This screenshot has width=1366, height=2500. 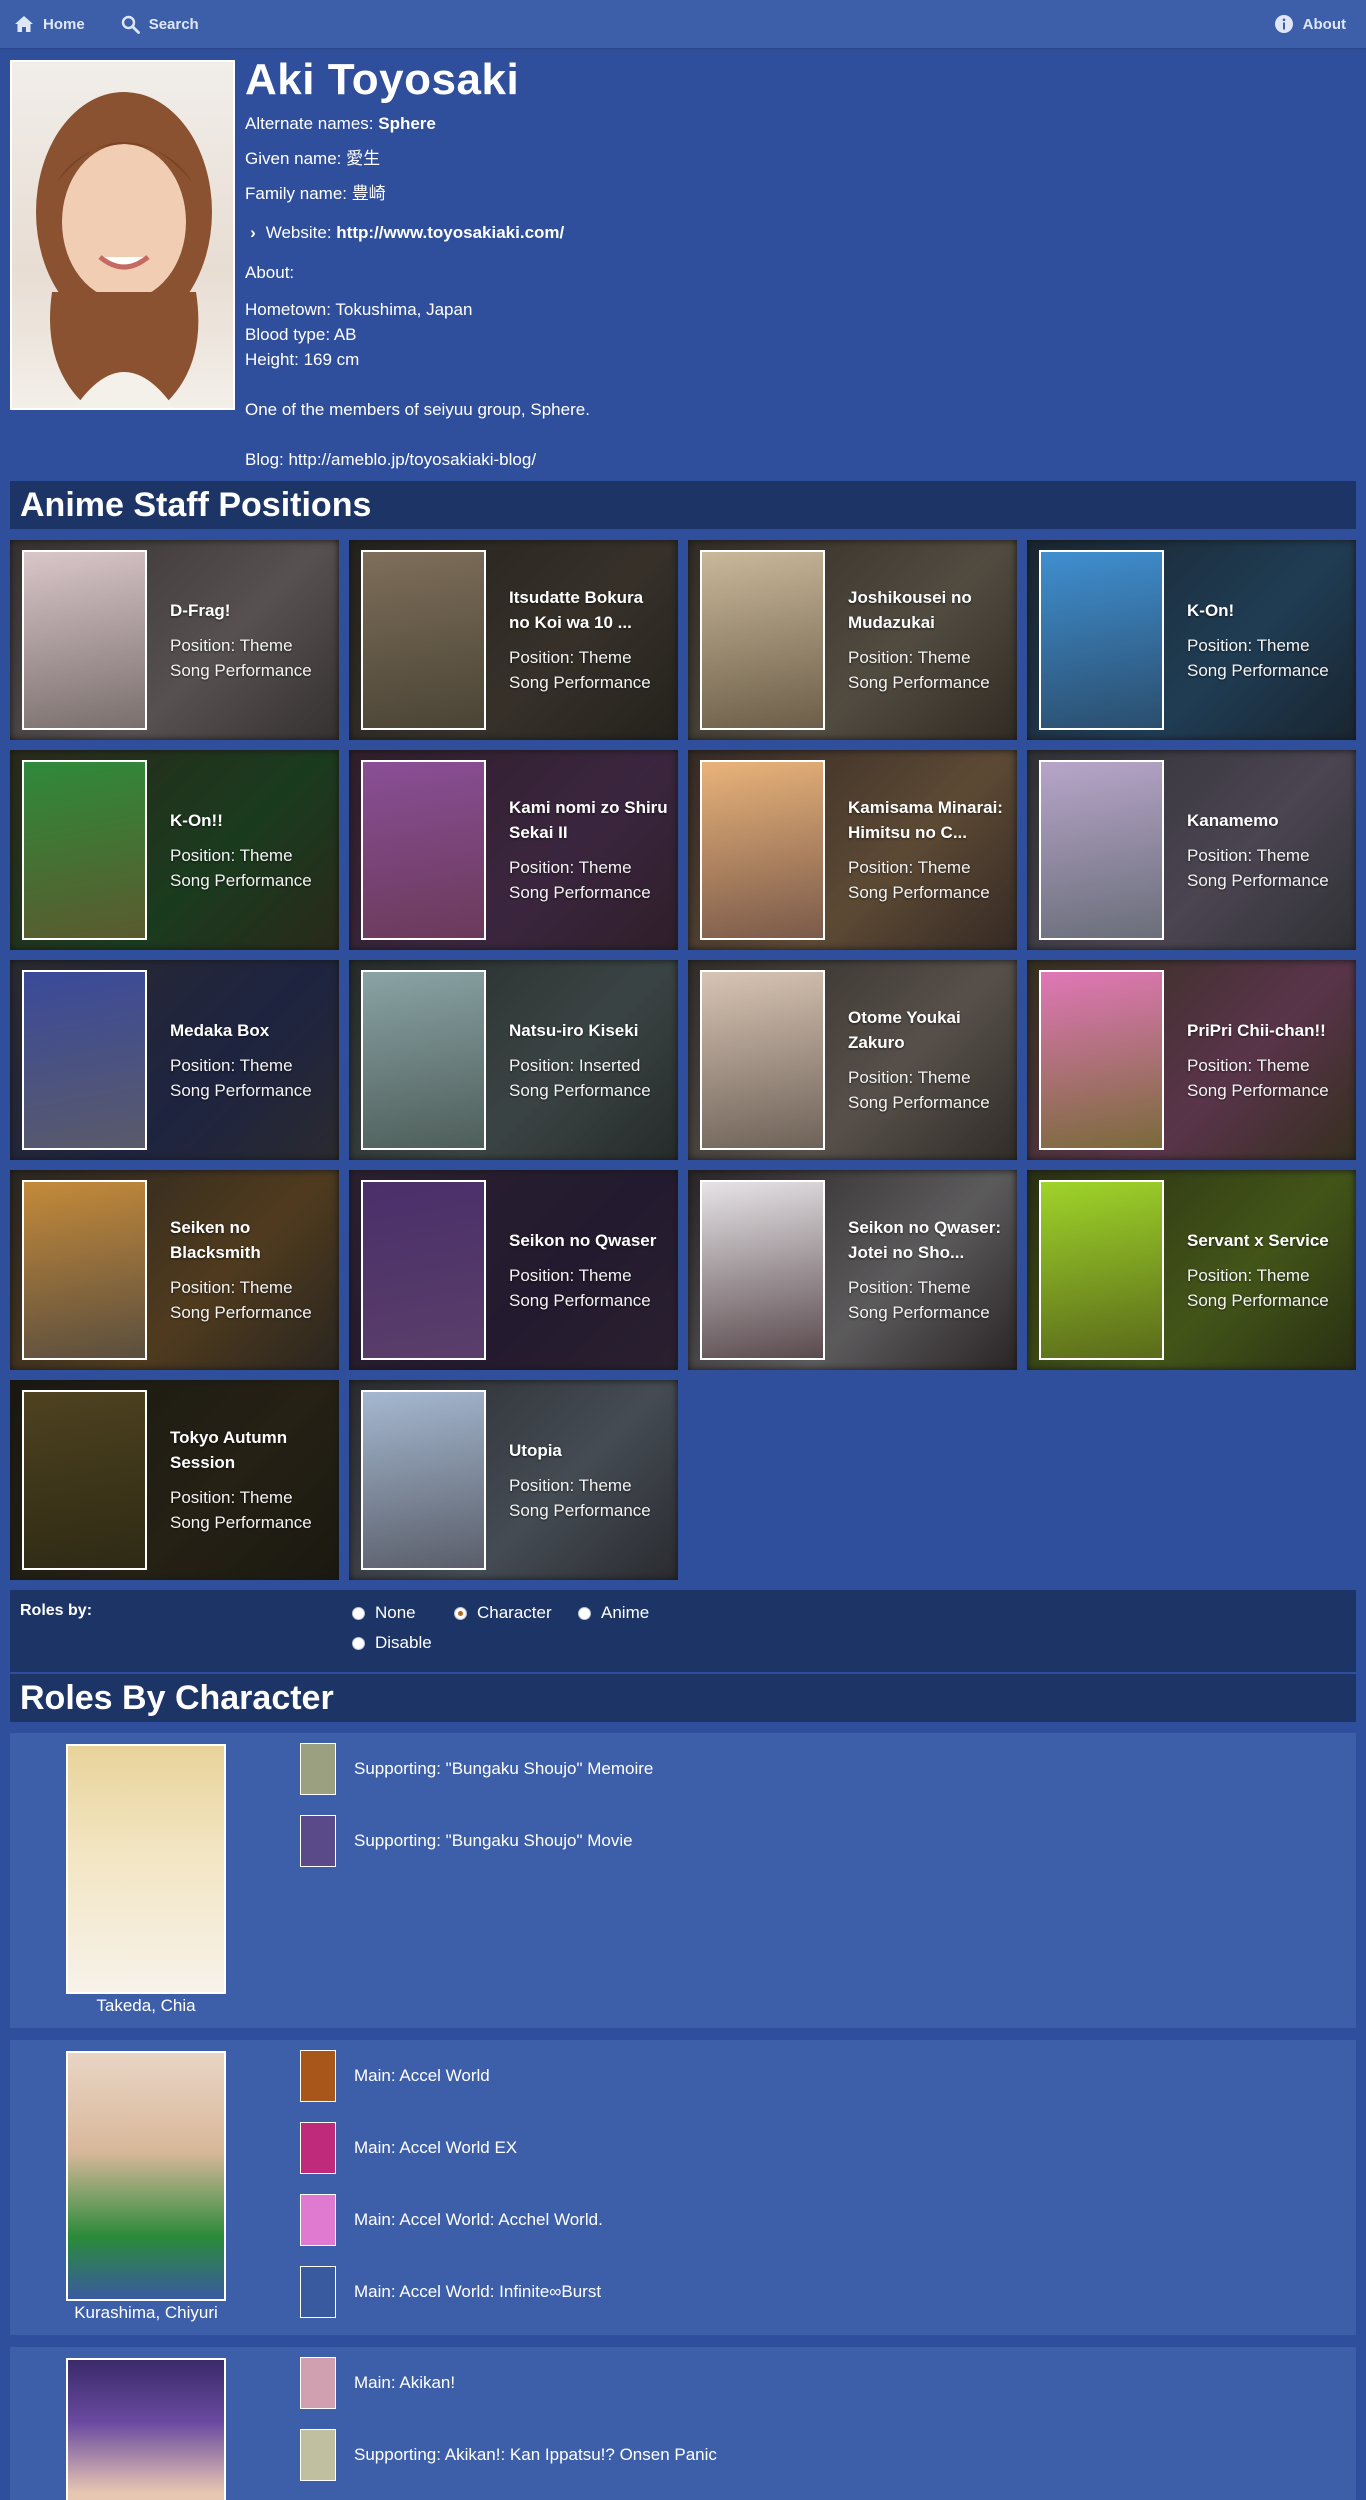 I want to click on radio-disable-dot, so click(x=358, y=1643).